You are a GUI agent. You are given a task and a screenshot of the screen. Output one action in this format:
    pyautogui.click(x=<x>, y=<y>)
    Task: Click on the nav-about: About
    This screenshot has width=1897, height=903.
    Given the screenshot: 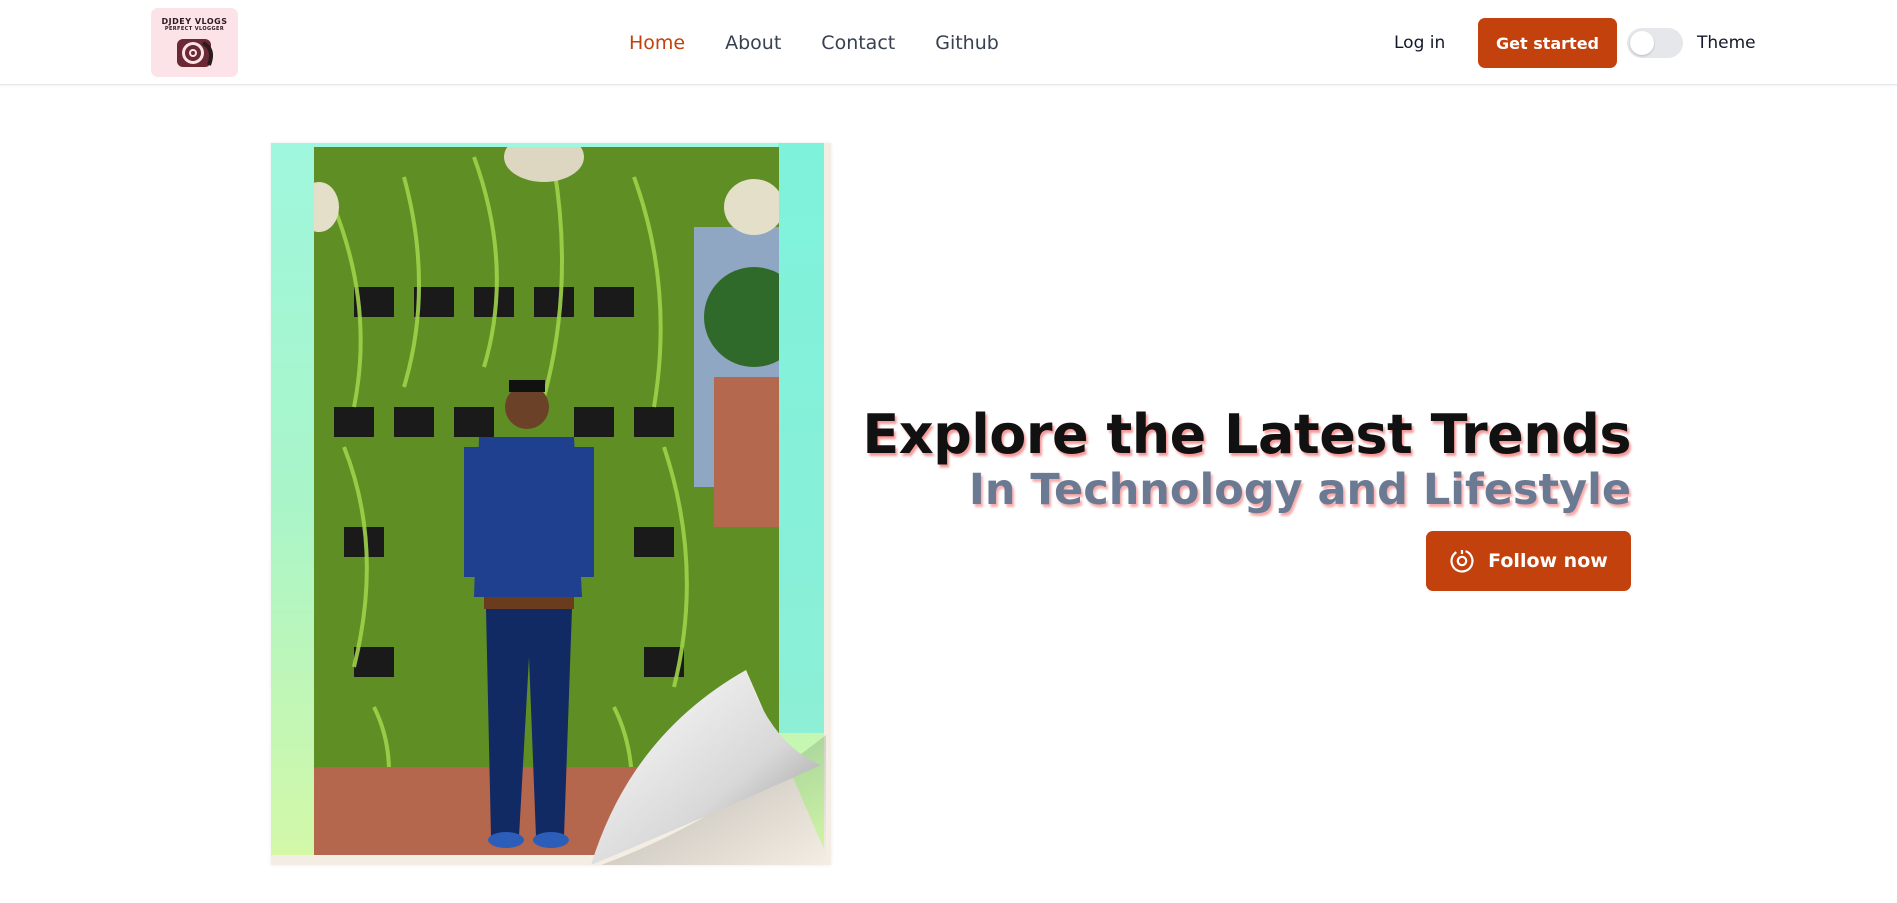 What is the action you would take?
    pyautogui.click(x=753, y=43)
    